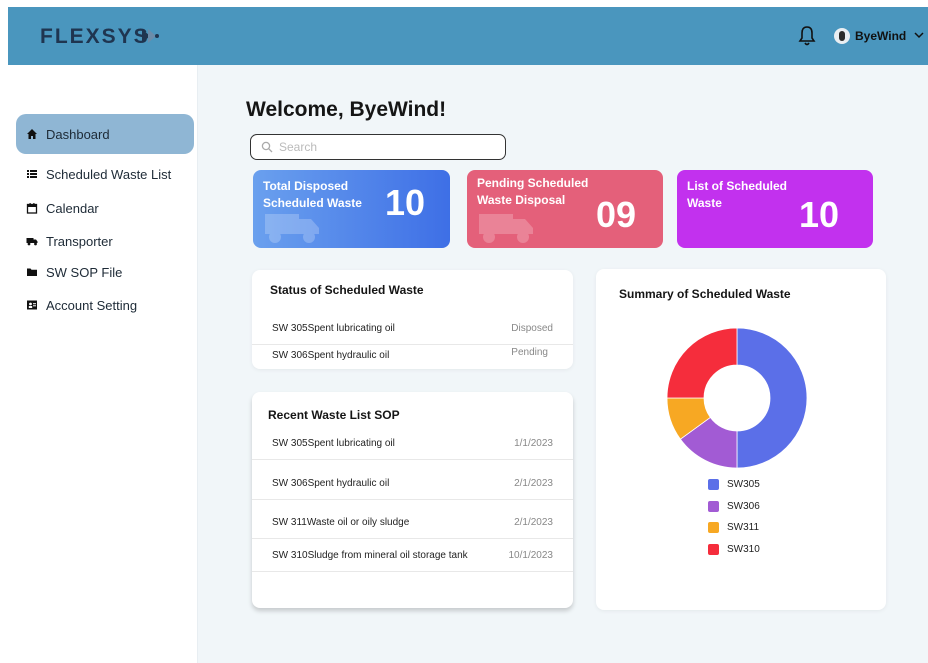 The height and width of the screenshot is (663, 928). I want to click on table-row: SW 305Spent lubricating oil Disposed, so click(412, 330).